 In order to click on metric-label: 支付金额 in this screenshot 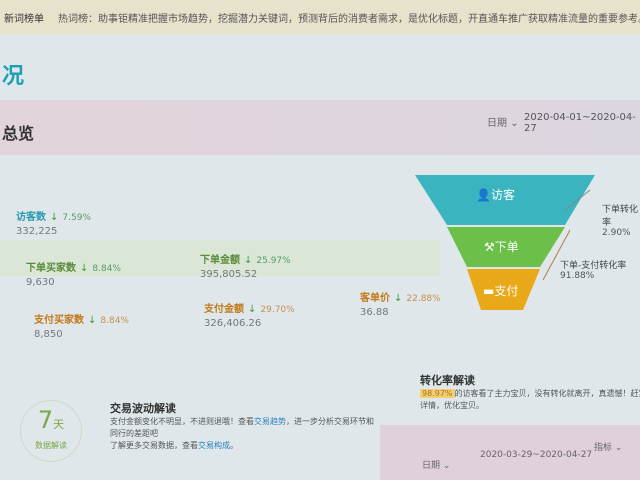, I will do `click(224, 309)`.